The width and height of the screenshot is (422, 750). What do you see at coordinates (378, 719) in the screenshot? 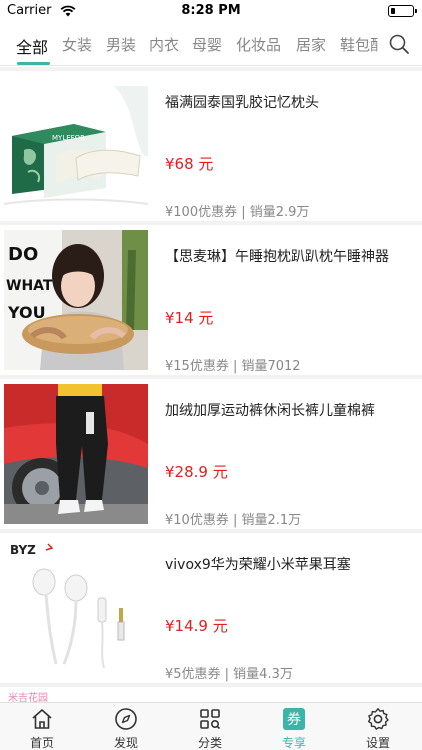
I see `settings-icon` at bounding box center [378, 719].